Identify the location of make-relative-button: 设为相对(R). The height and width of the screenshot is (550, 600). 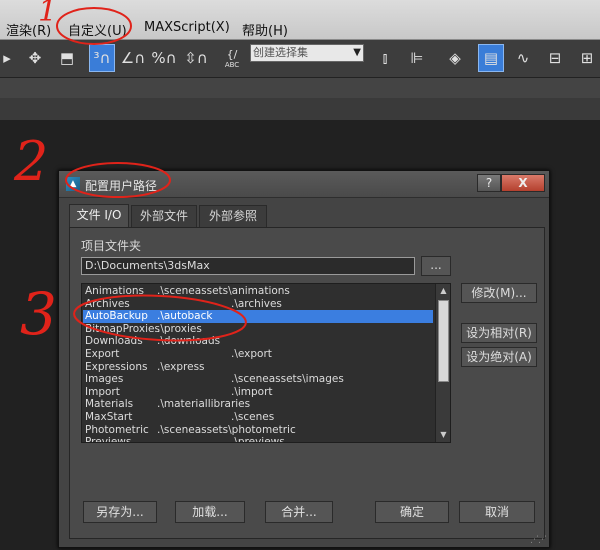
(499, 333).